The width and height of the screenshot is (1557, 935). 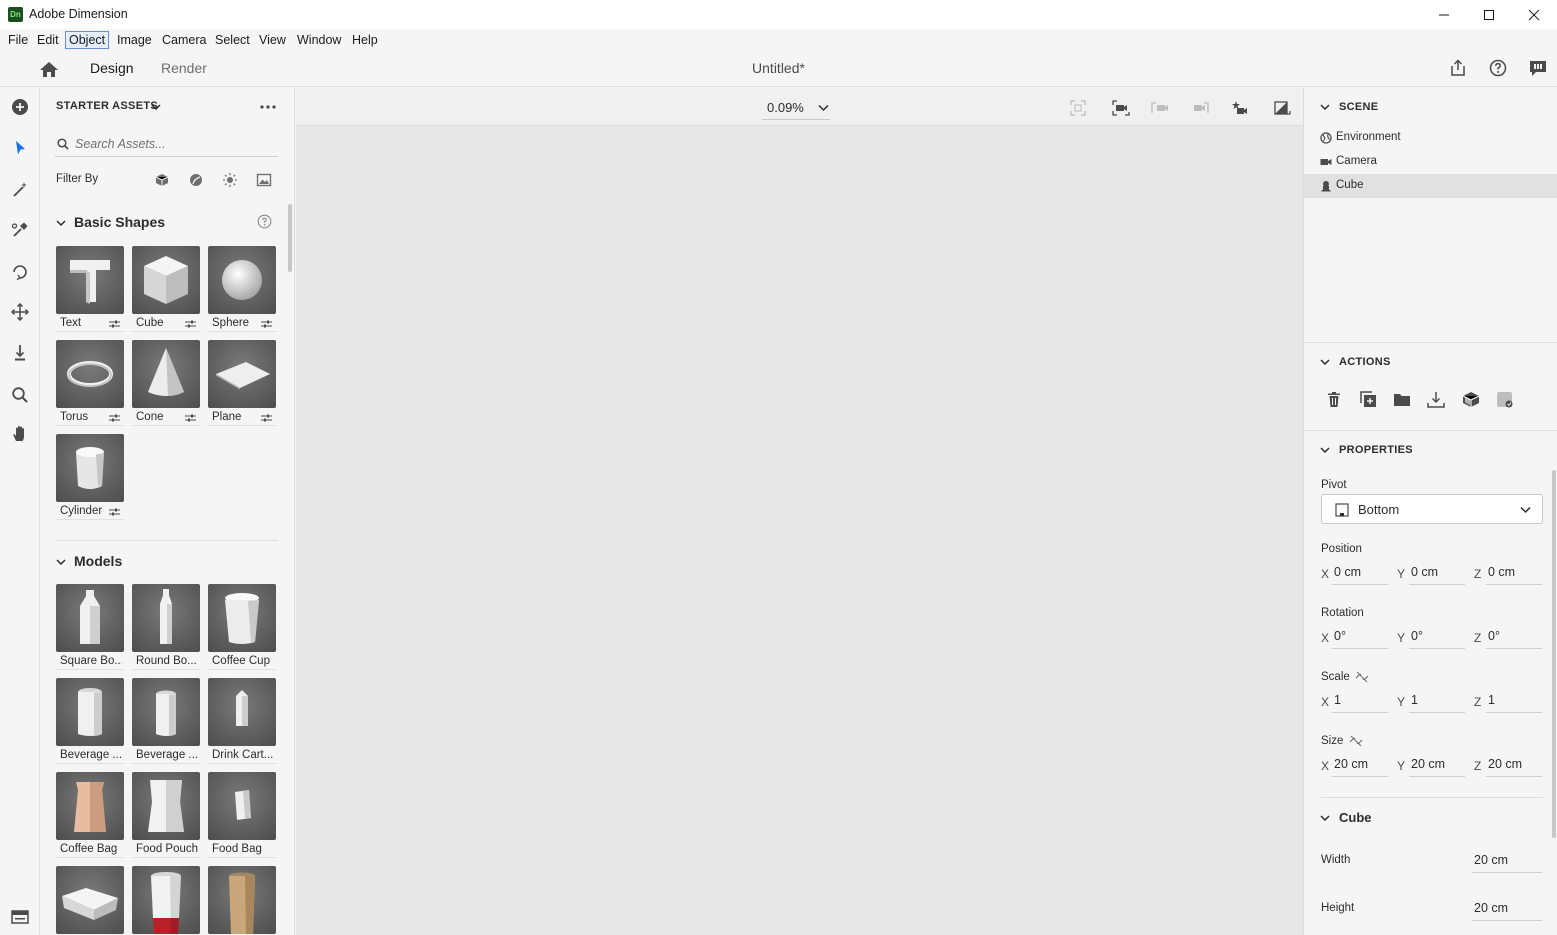 I want to click on sample-tool, so click(x=20, y=230).